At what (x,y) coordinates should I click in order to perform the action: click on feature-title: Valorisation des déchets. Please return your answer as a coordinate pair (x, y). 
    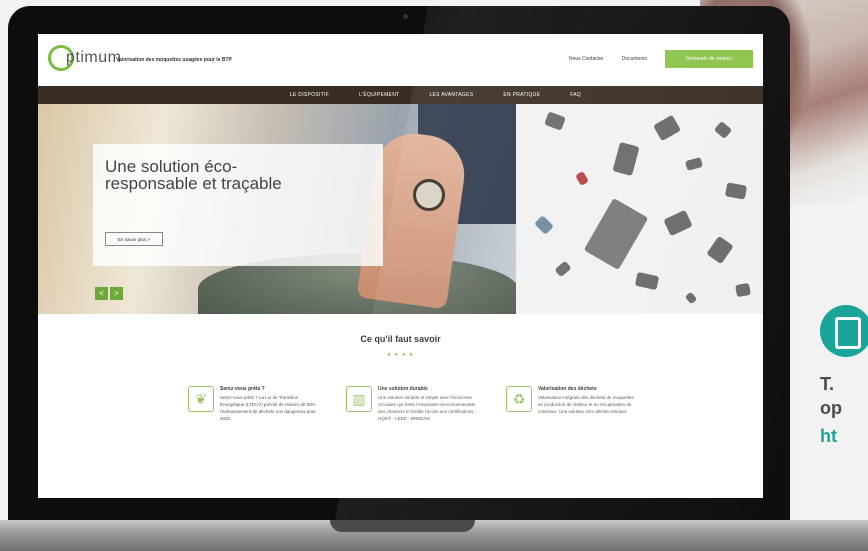
    Looking at the image, I should click on (567, 389).